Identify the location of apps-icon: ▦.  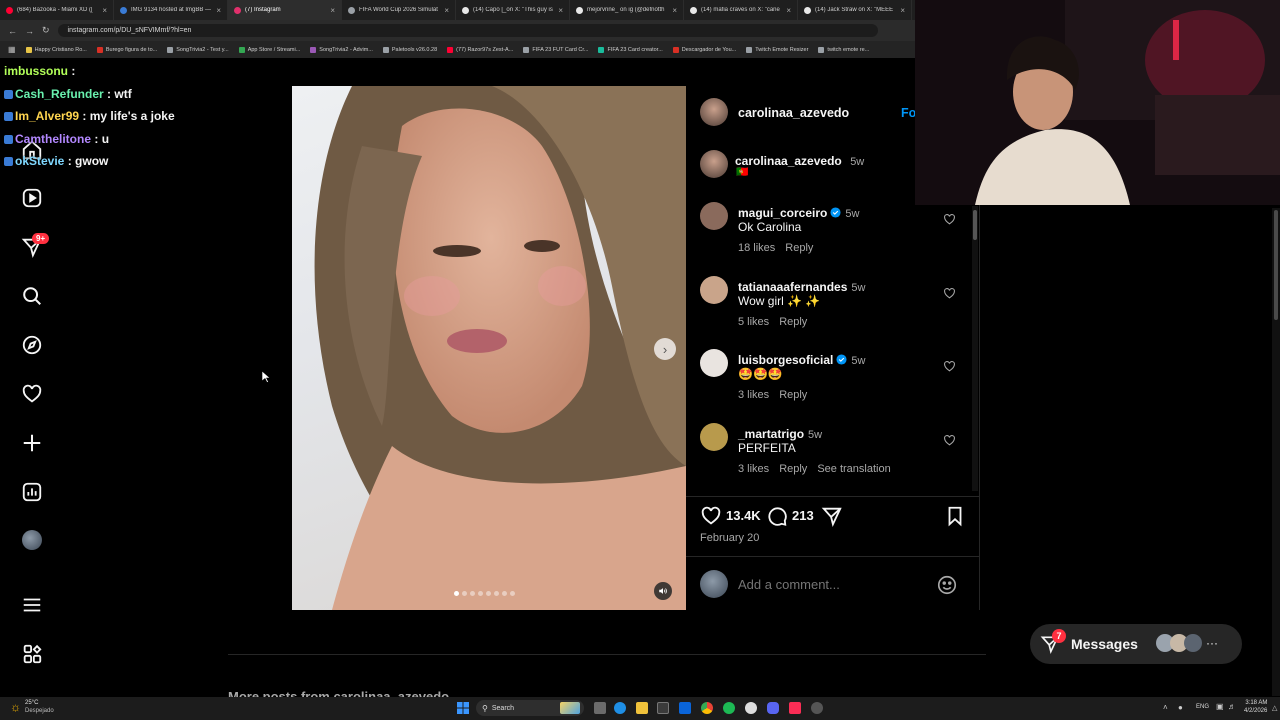
(12, 49).